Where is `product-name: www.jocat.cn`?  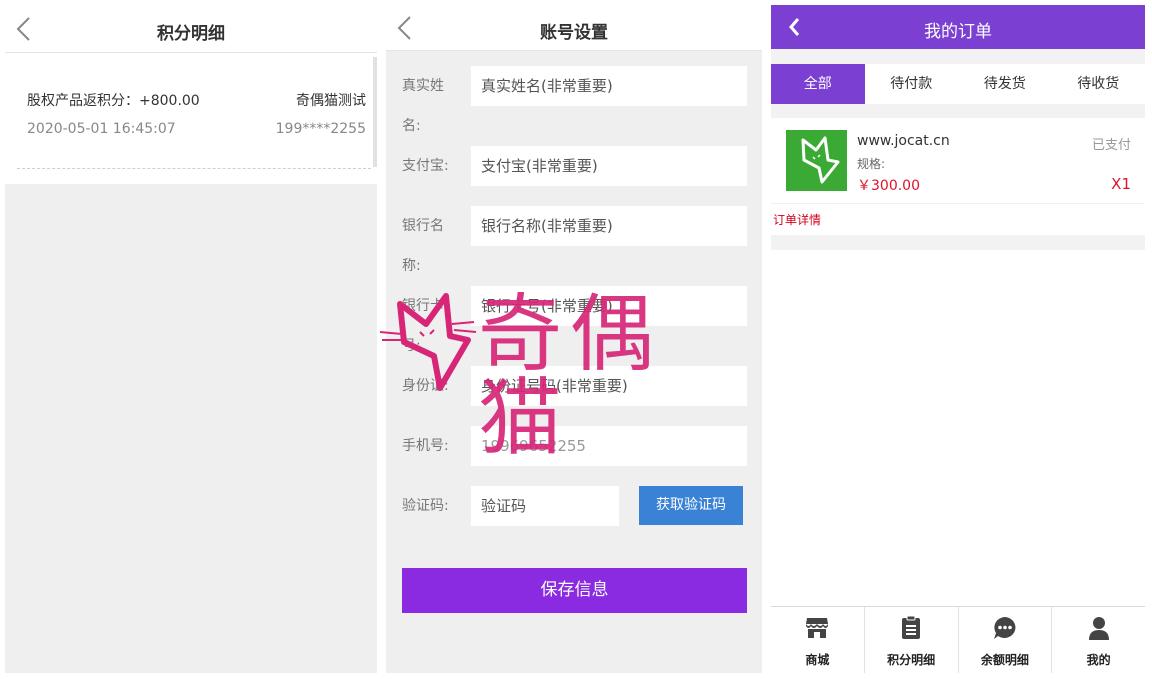
product-name: www.jocat.cn is located at coordinates (903, 141).